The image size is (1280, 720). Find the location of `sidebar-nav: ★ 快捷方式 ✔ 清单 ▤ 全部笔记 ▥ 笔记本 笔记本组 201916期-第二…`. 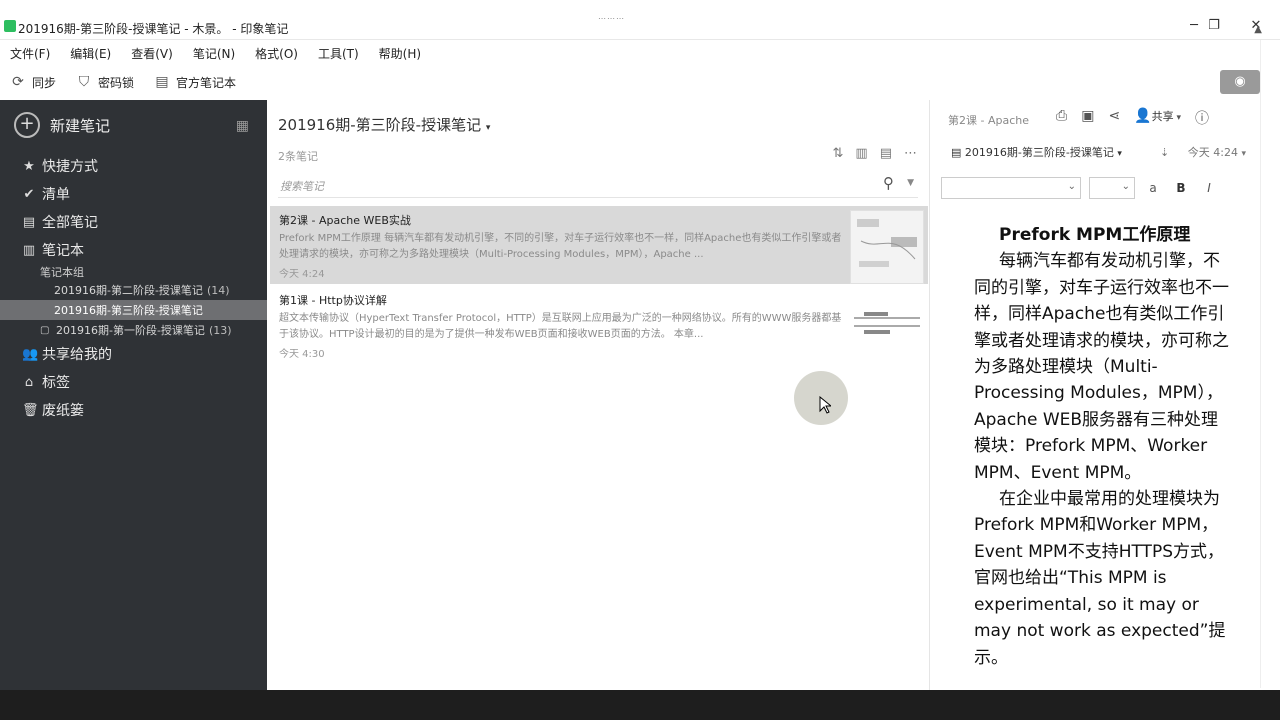

sidebar-nav: ★ 快捷方式 ✔ 清单 ▤ 全部笔记 ▥ 笔记本 笔记本组 201916期-第二… is located at coordinates (133, 288).